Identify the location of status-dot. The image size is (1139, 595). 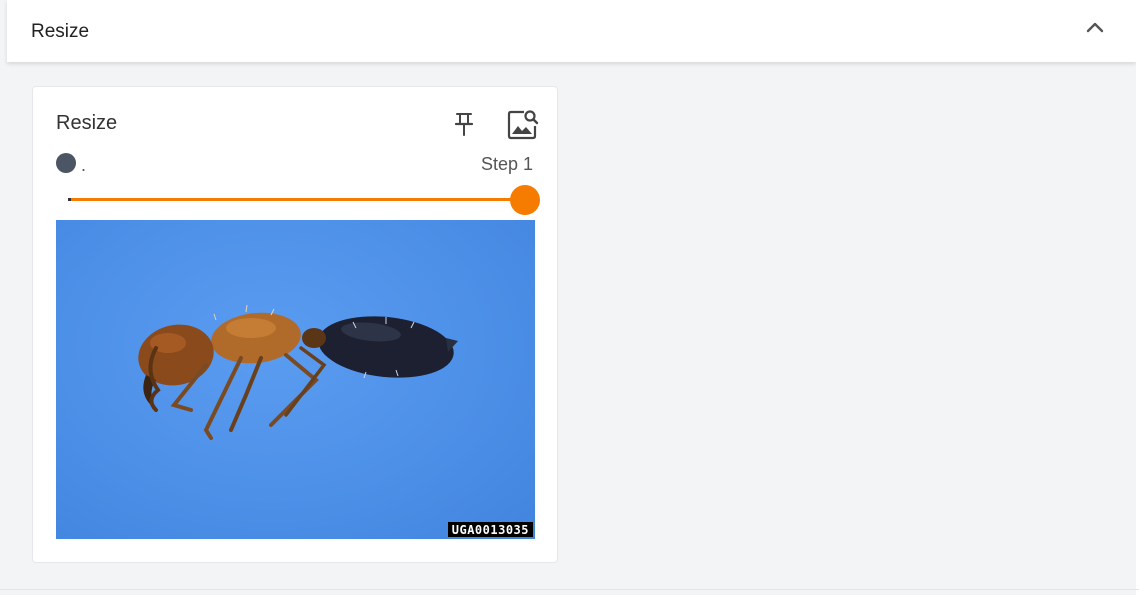
(66, 163).